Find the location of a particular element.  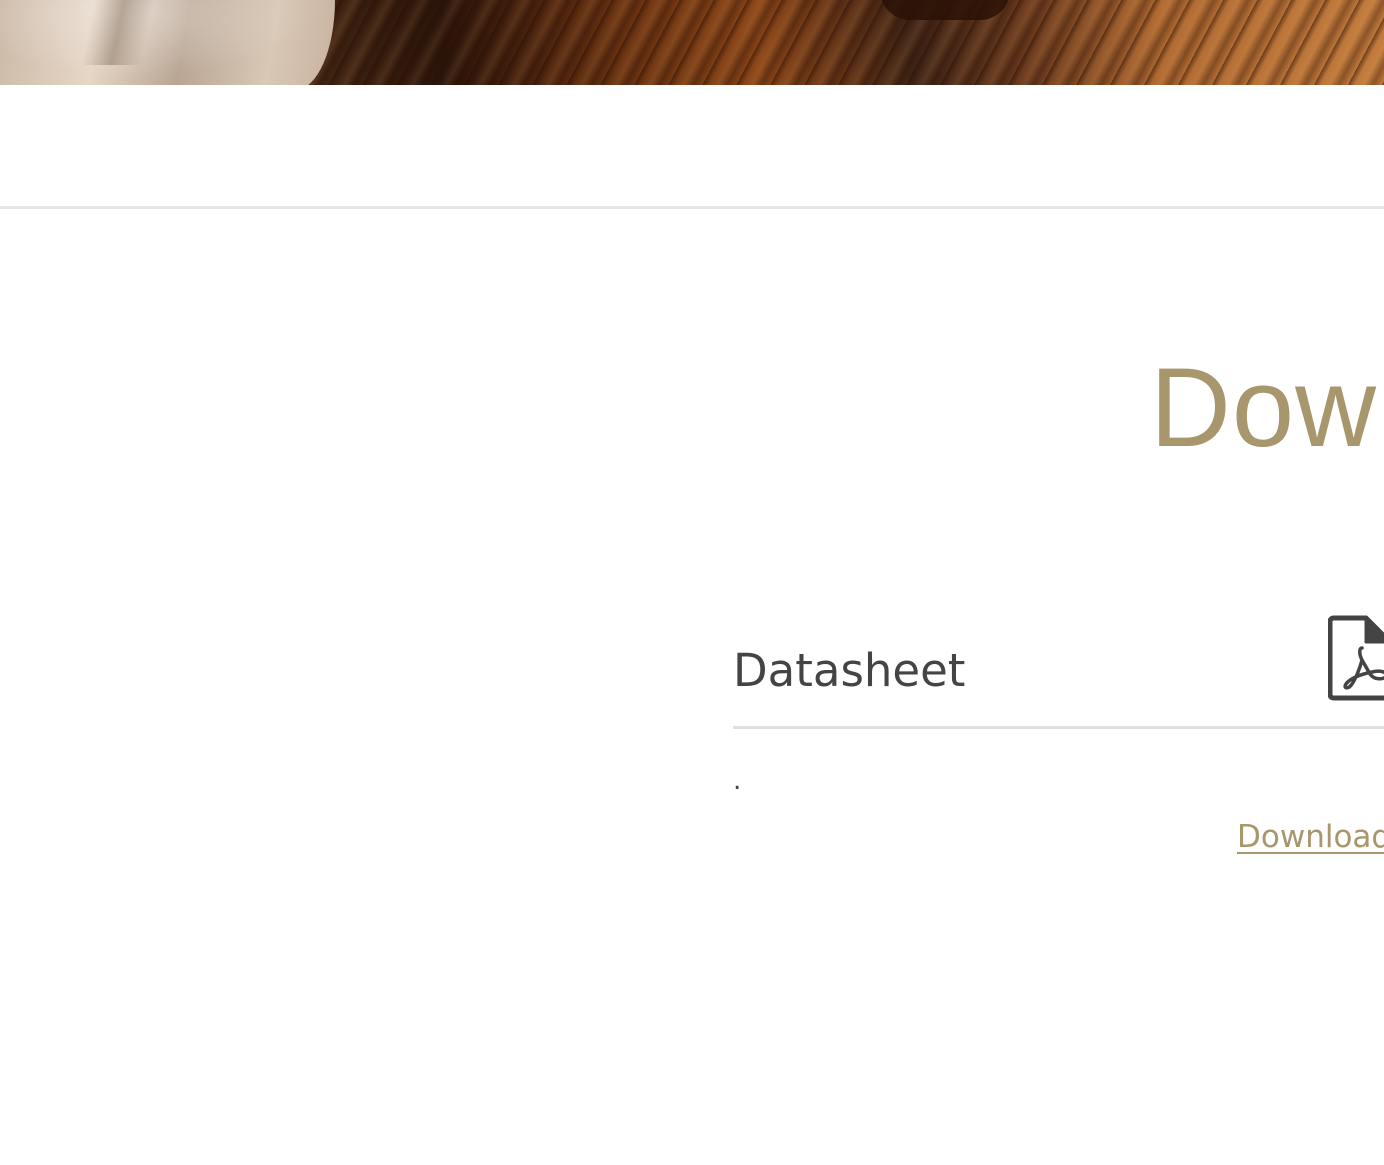

hero-image is located at coordinates (692, 42).